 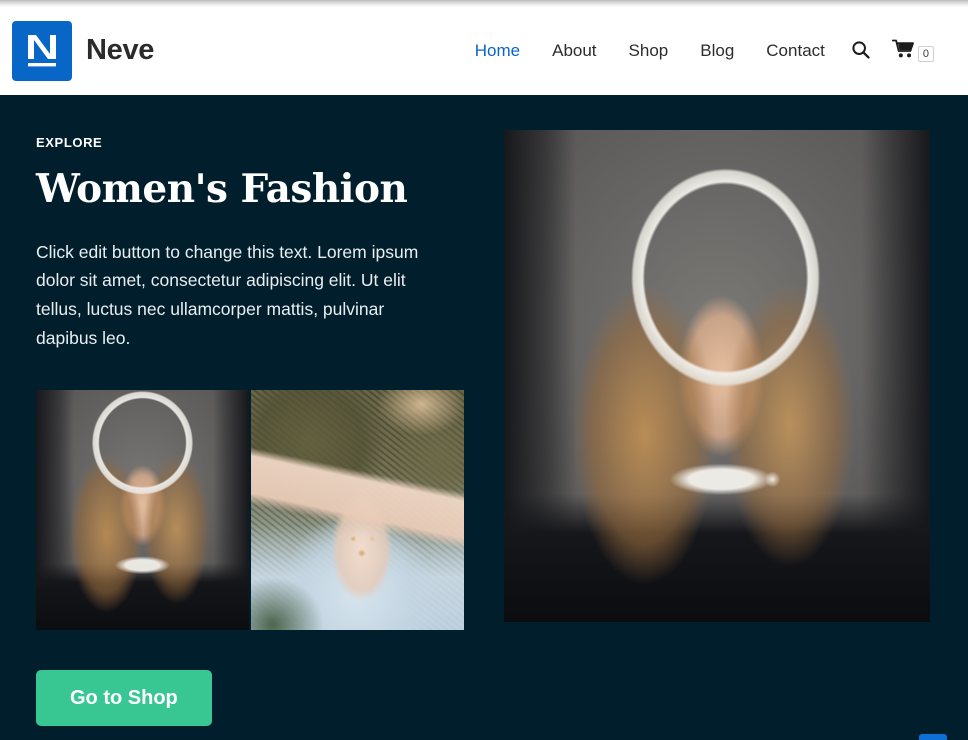 I want to click on site-header: Neve Home About Shop Blog Contact 0, so click(x=484, y=50).